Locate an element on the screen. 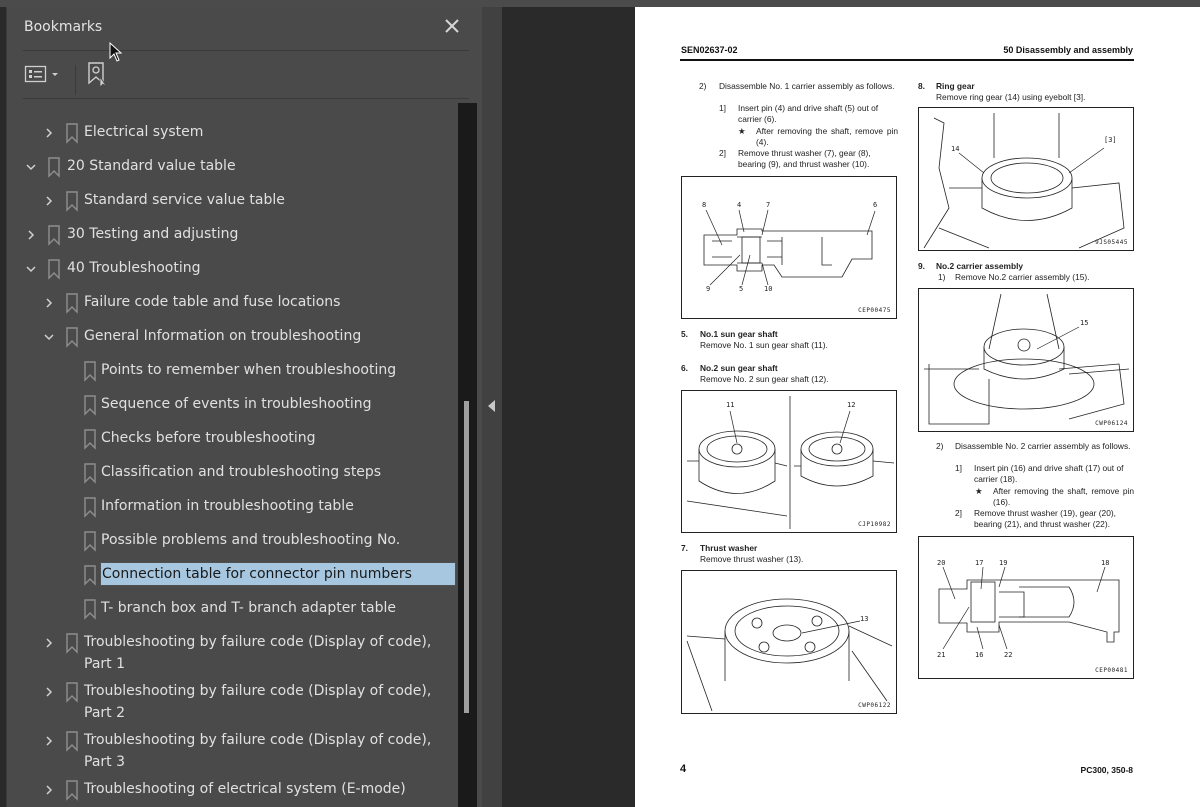 The image size is (1200, 807). bookmark-label: Failure code table and fuse locations is located at coordinates (270, 302).